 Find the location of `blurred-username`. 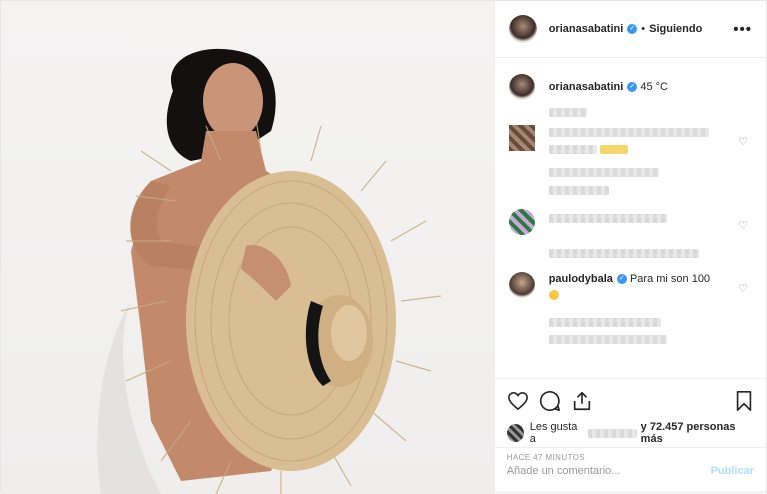

blurred-username is located at coordinates (612, 433).